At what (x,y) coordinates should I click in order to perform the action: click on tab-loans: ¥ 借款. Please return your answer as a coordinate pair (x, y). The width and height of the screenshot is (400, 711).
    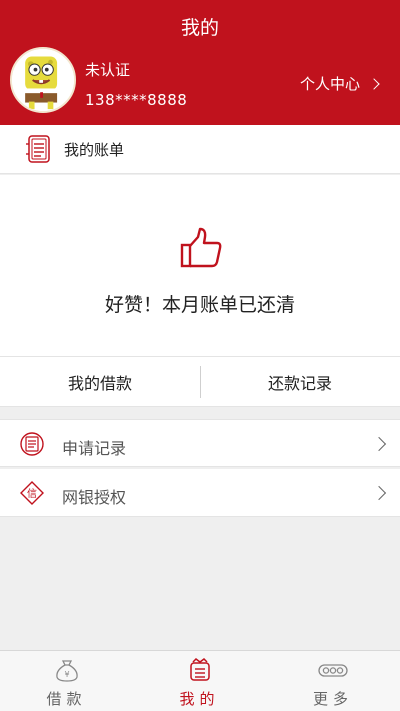
    Looking at the image, I should click on (66, 680).